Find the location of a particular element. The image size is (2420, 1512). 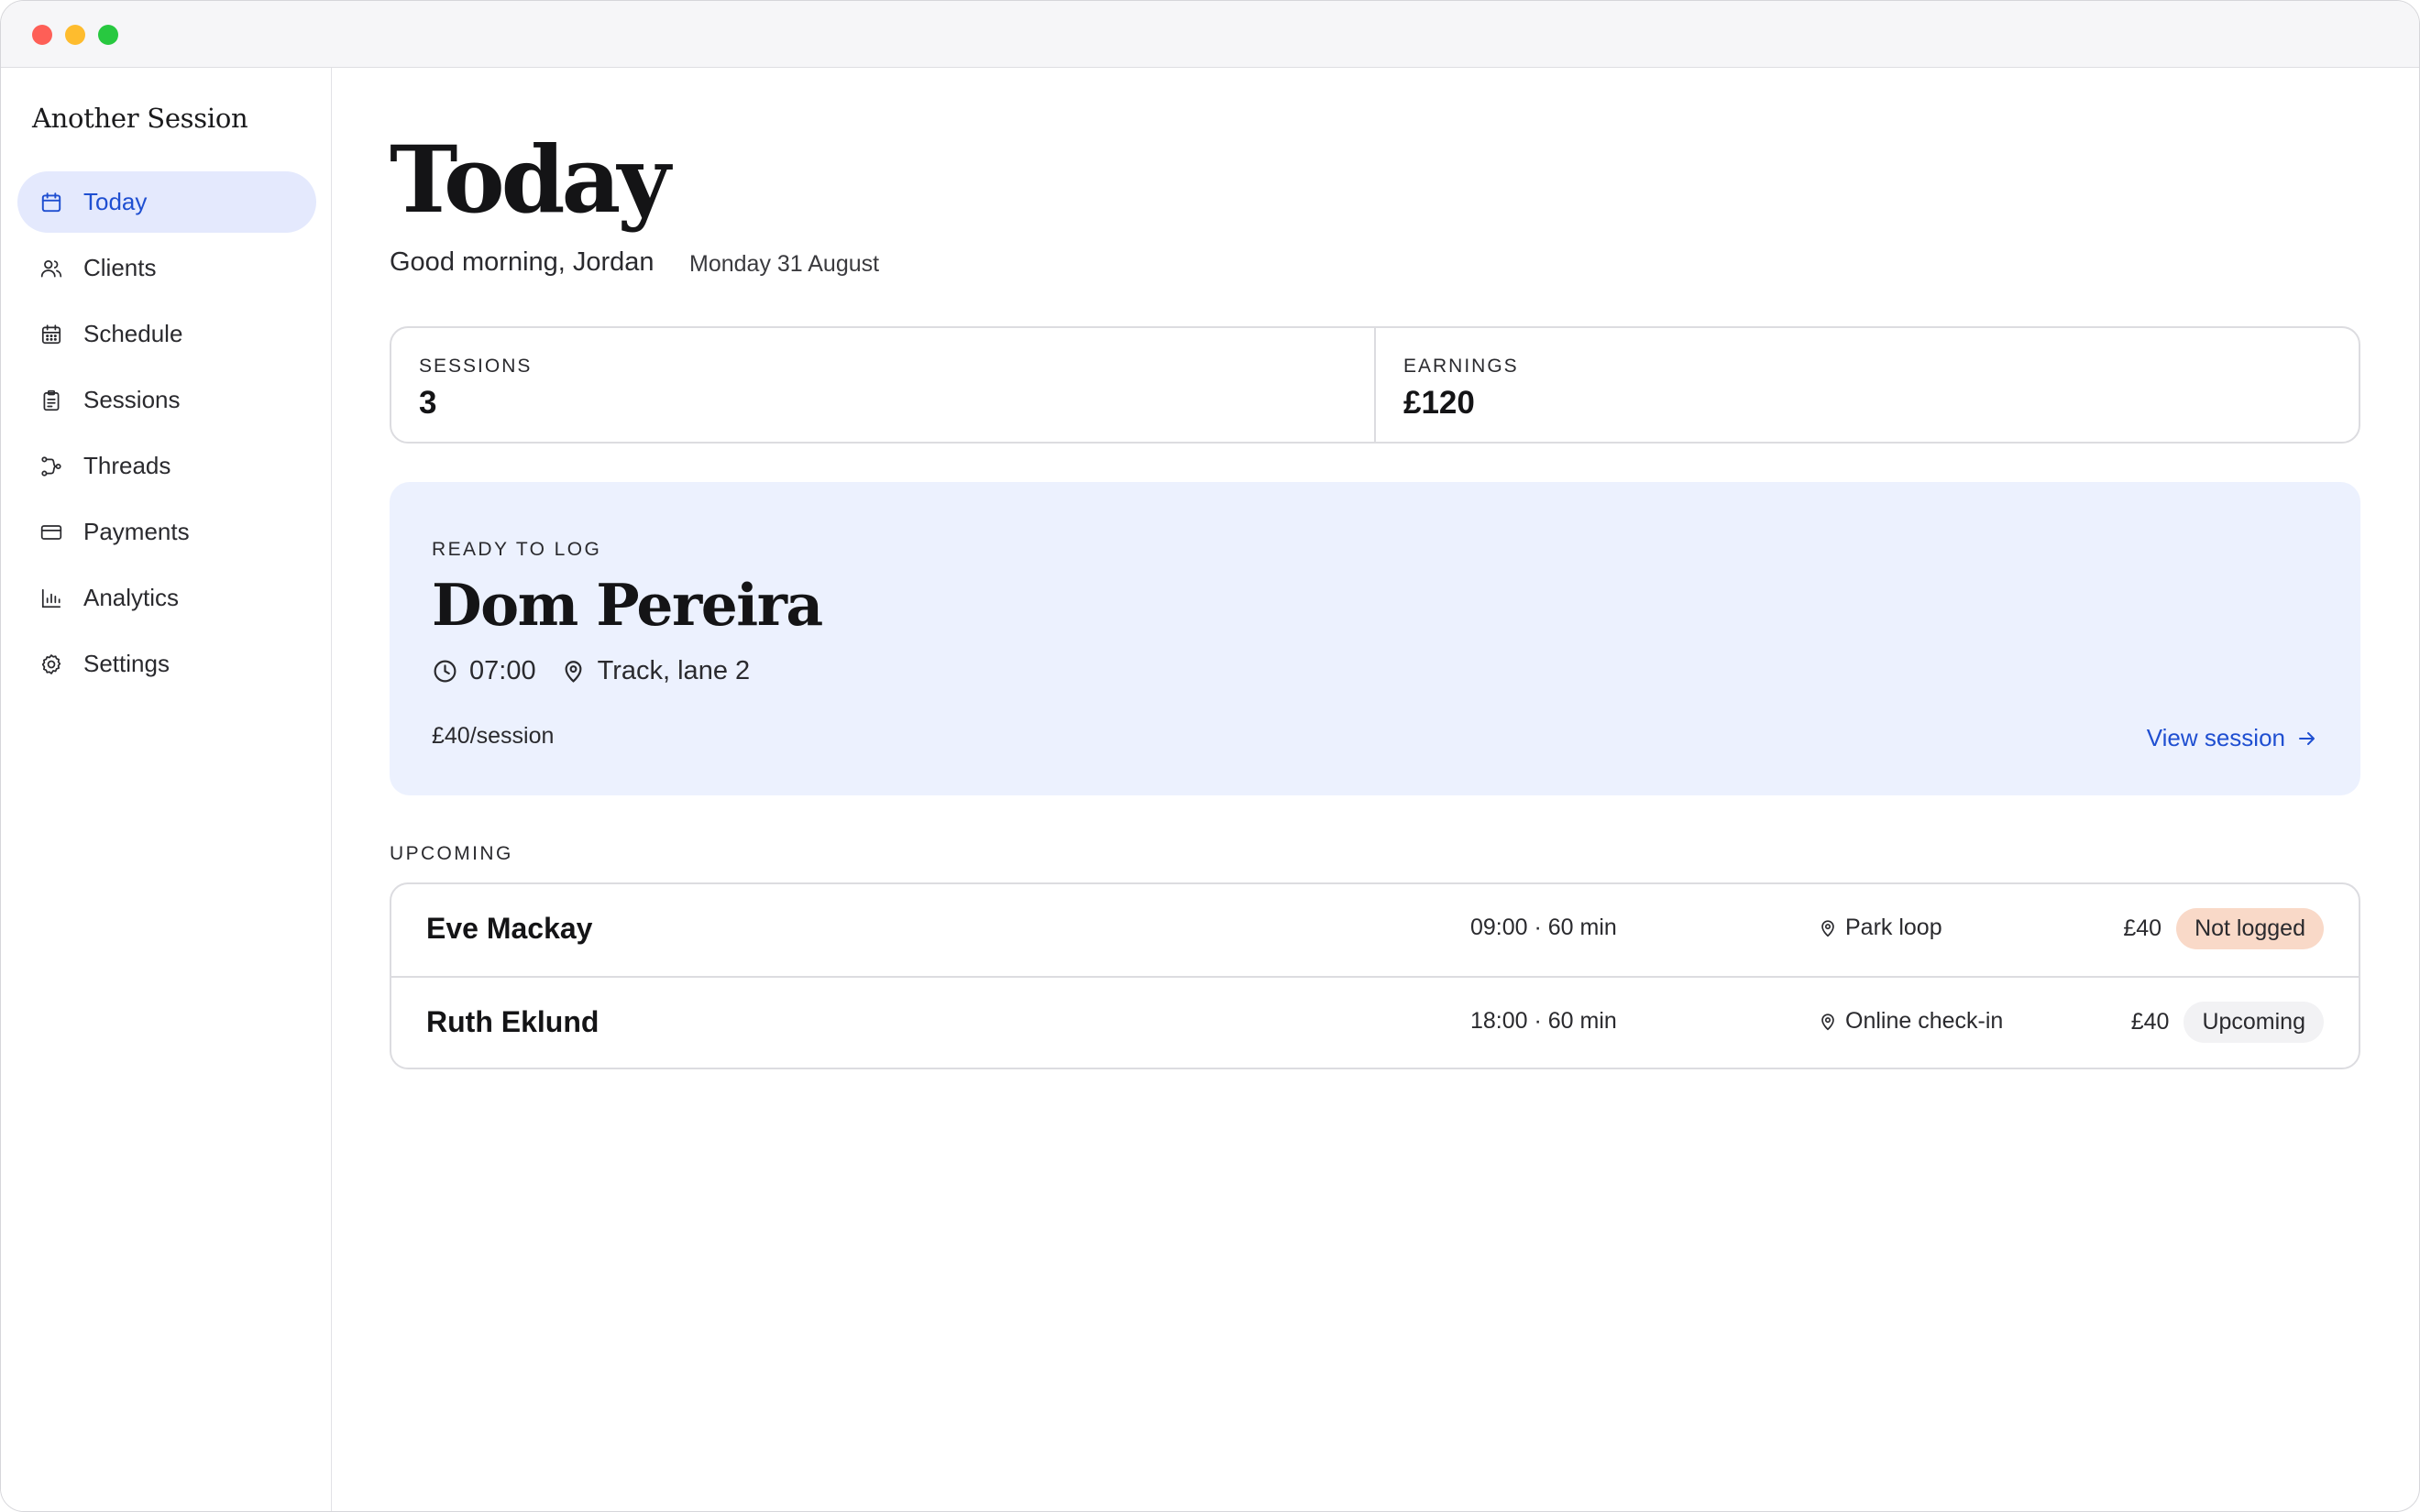

session-location: Online check-in is located at coordinates (1910, 1021).